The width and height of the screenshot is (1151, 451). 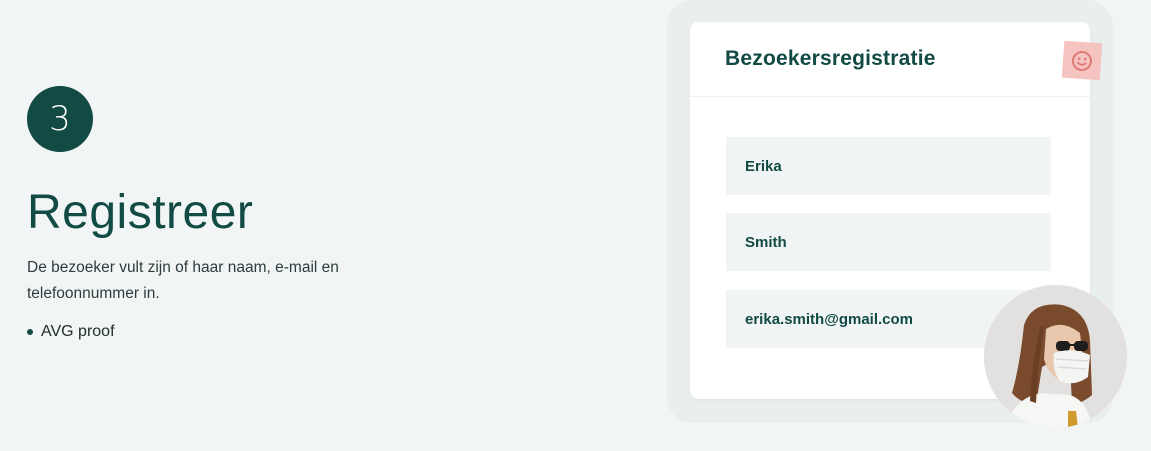 I want to click on bullet-dot-icon, so click(x=30, y=332).